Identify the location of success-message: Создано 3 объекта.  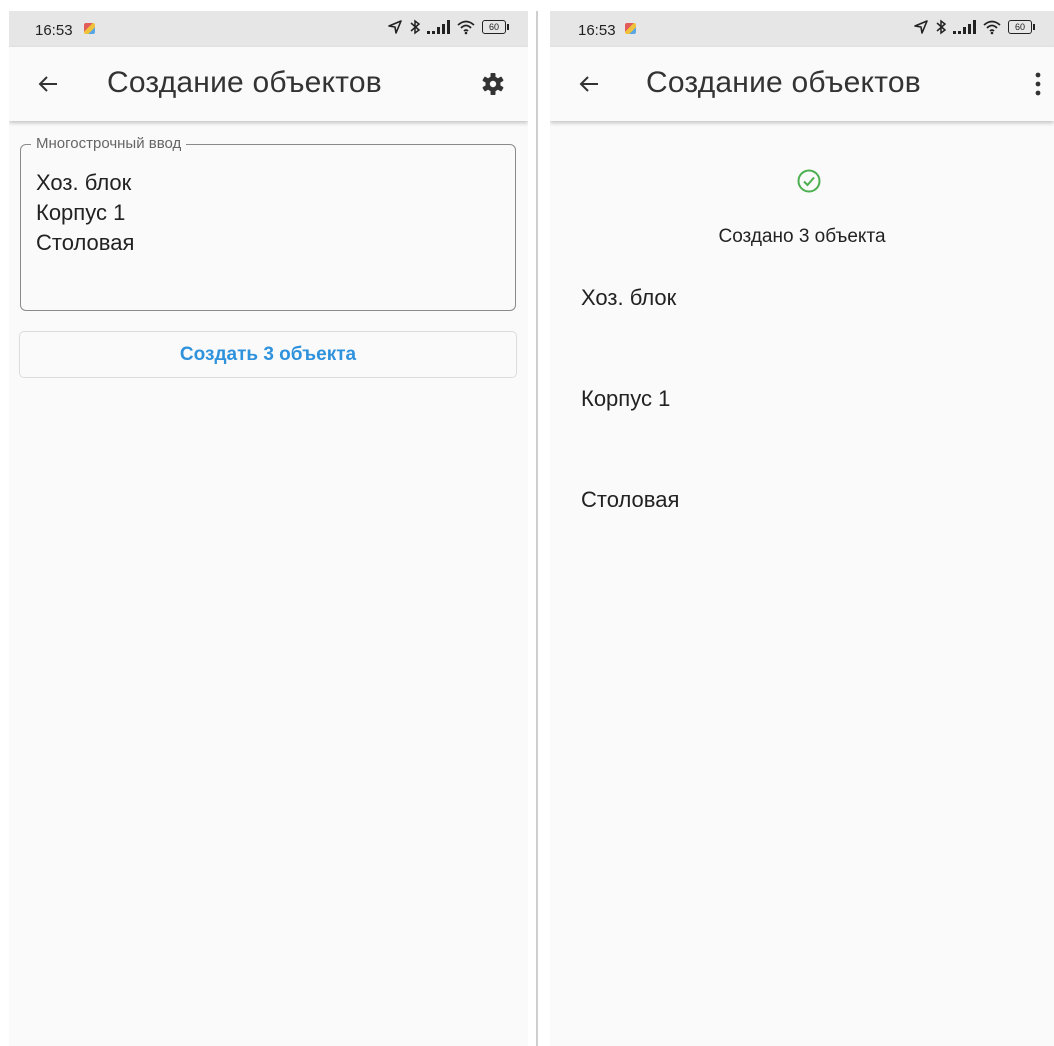
(802, 236).